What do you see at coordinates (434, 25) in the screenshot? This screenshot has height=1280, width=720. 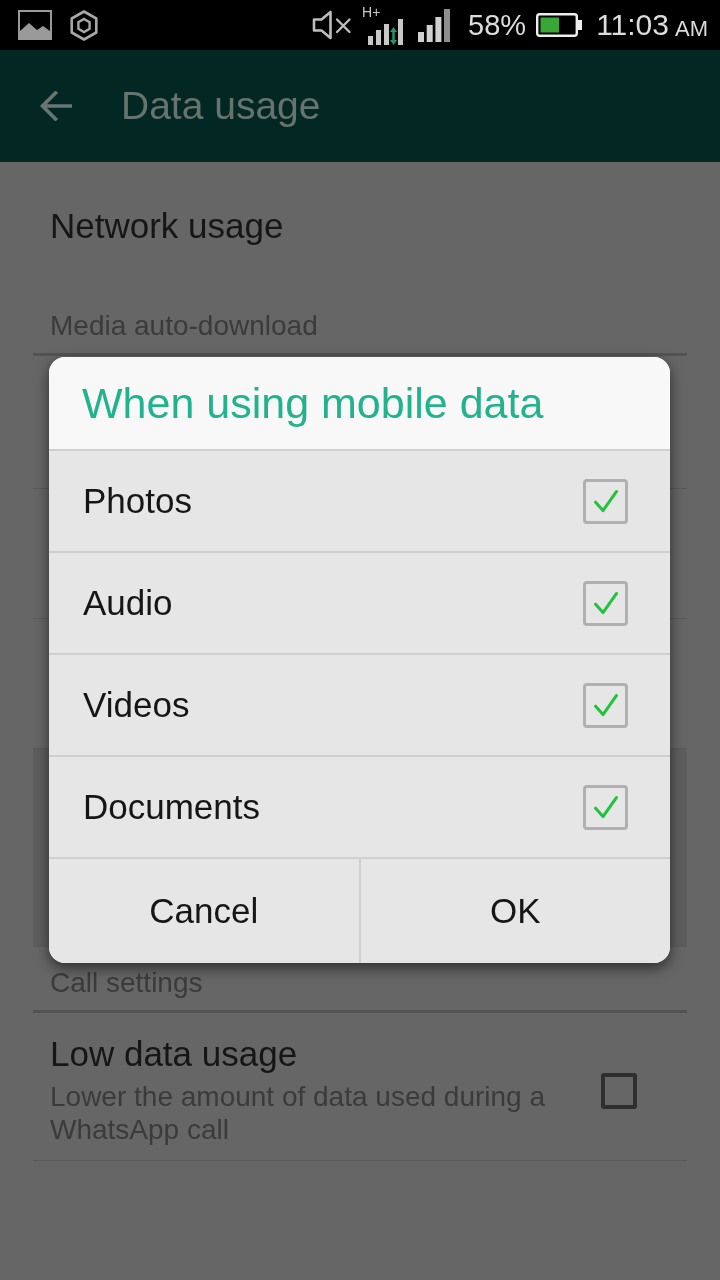 I see `signal-icon` at bounding box center [434, 25].